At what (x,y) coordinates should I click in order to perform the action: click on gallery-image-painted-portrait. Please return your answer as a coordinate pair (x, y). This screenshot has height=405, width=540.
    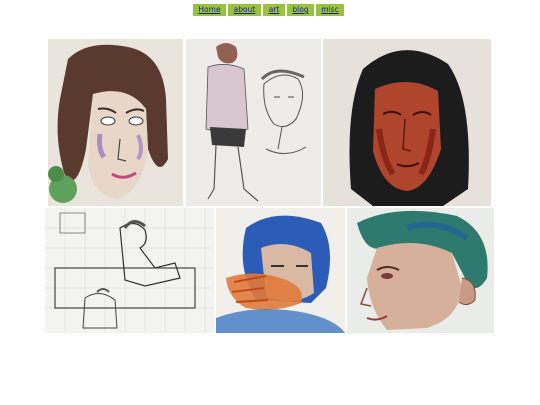
    Looking at the image, I should click on (407, 122).